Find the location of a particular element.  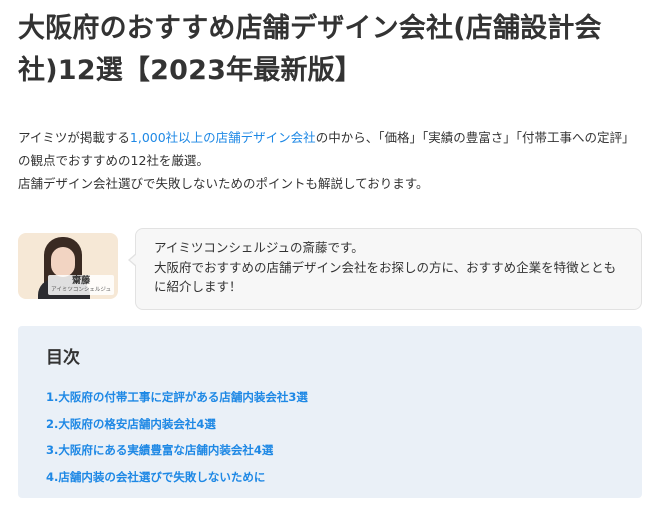

toc-item: 2.大阪府の格安店舗内装会社4選 is located at coordinates (330, 424).